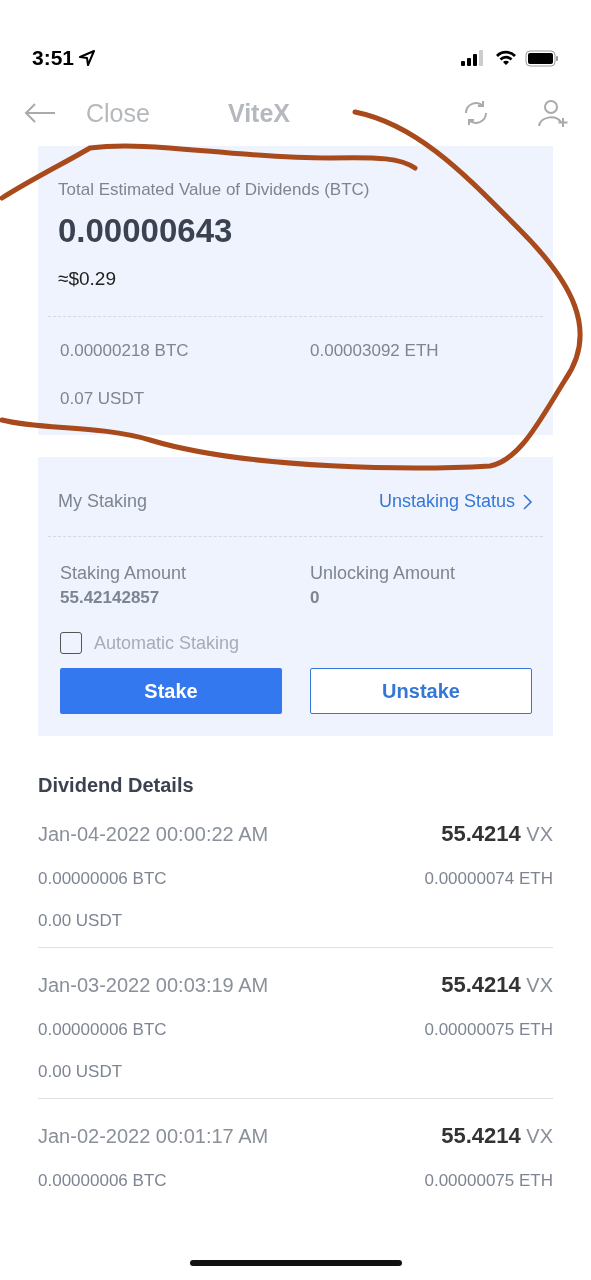 The height and width of the screenshot is (1280, 591). What do you see at coordinates (71, 643) in the screenshot?
I see `checkbox` at bounding box center [71, 643].